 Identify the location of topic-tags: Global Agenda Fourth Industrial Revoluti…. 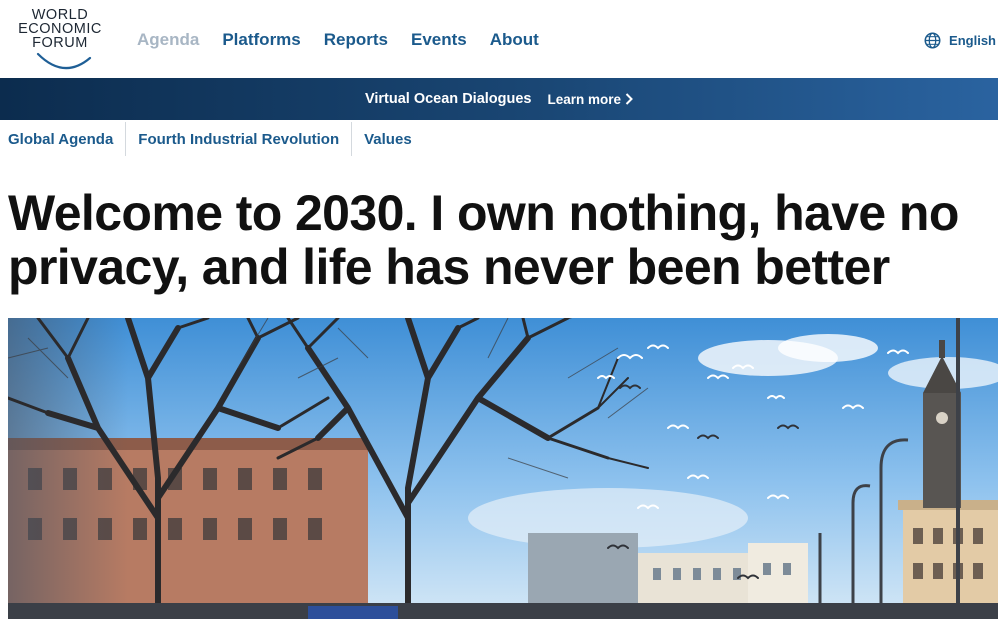
(212, 139).